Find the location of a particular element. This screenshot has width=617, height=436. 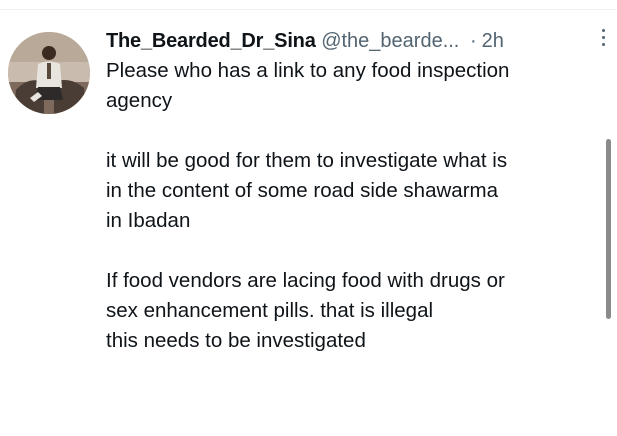

avatar is located at coordinates (49, 73).